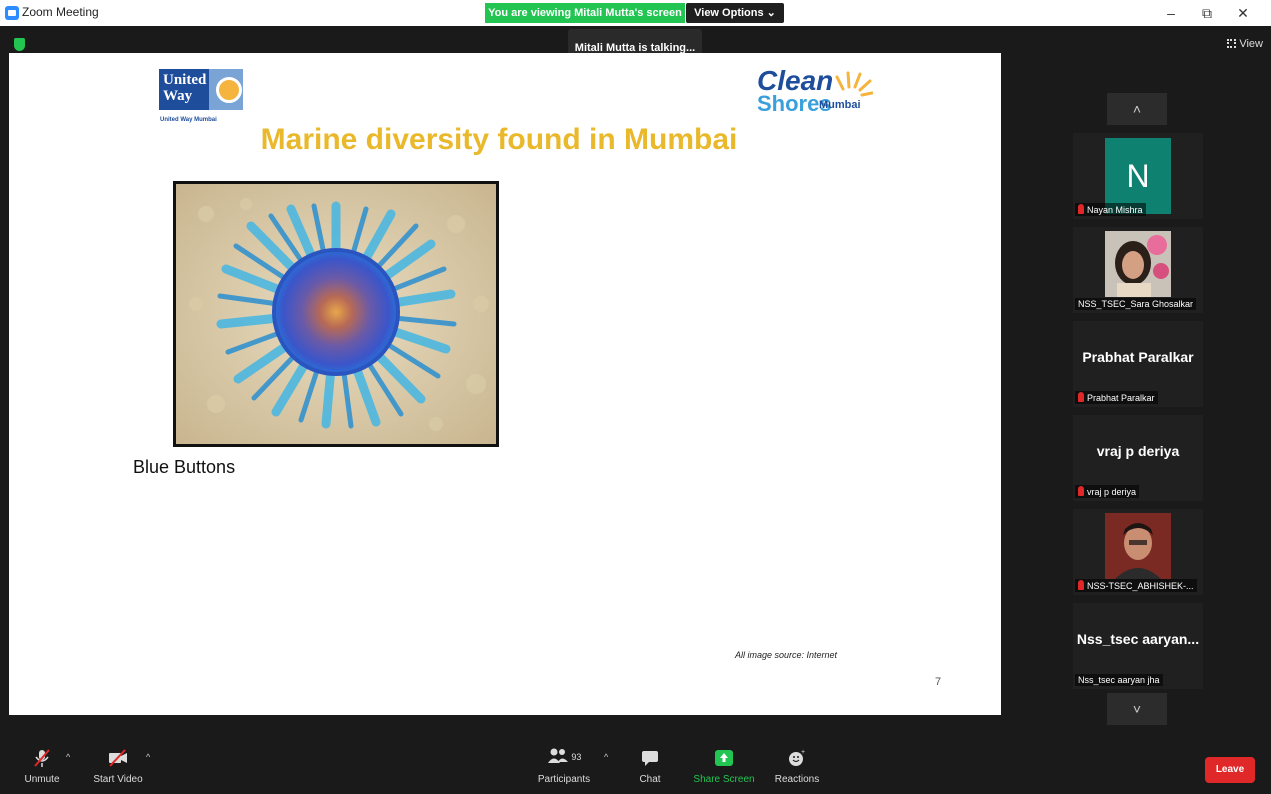 This screenshot has width=1271, height=794. What do you see at coordinates (1138, 357) in the screenshot?
I see `participant-display-name: Prabhat Paralkar` at bounding box center [1138, 357].